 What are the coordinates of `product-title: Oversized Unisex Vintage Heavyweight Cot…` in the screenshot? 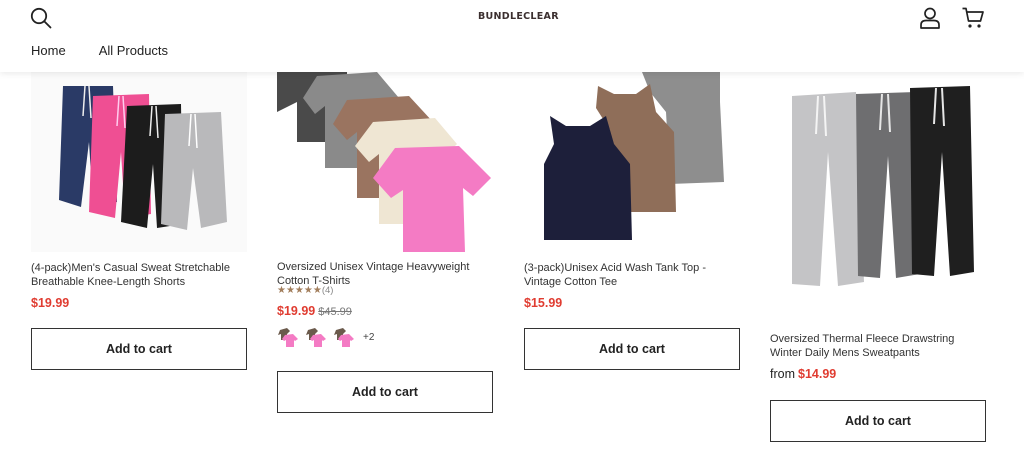 It's located at (385, 274).